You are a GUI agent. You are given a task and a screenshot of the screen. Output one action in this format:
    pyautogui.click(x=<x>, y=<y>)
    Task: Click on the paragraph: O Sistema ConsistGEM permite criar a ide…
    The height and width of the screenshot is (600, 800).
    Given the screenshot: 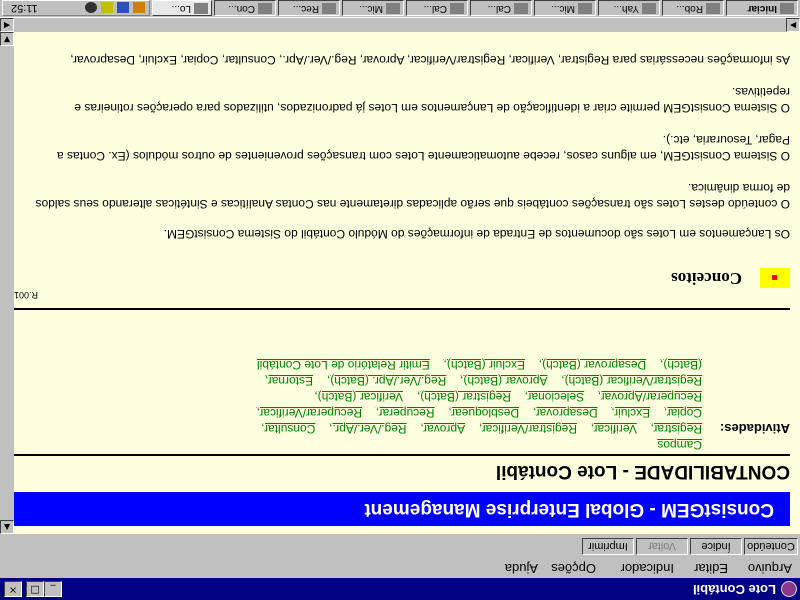 What is the action you would take?
    pyautogui.click(x=432, y=100)
    